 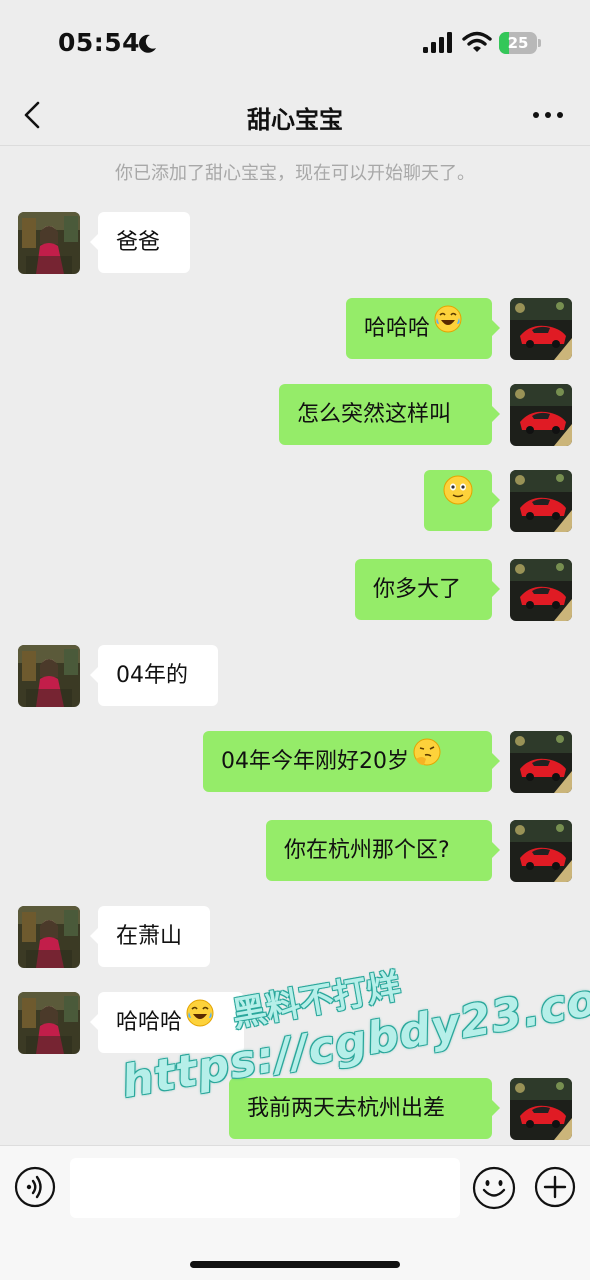 I want to click on message-text: 我前两天去杭州出差, so click(x=346, y=1108).